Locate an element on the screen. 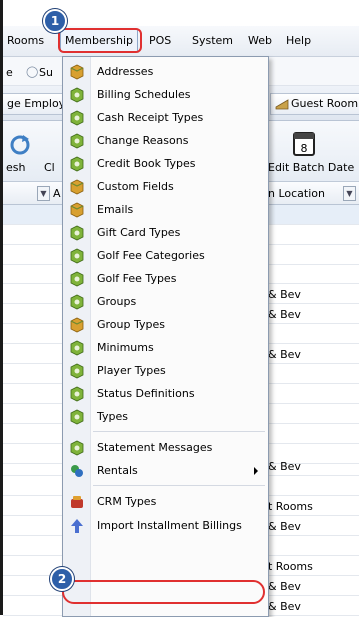 The width and height of the screenshot is (359, 617). menu-item-import-installment-billings: Import Installment Billings is located at coordinates (165, 526).